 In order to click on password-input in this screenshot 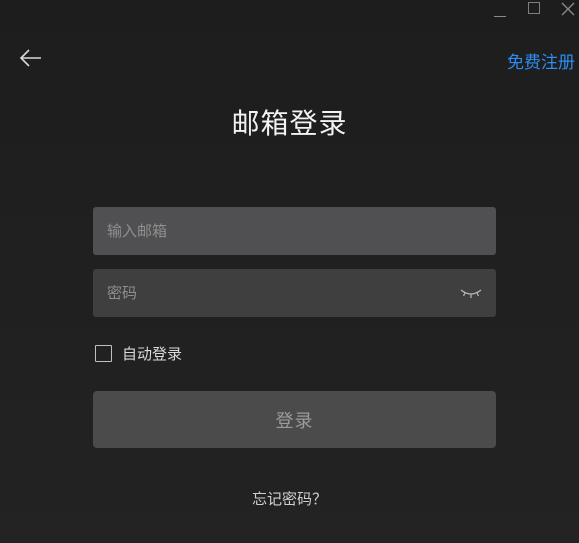, I will do `click(283, 293)`.